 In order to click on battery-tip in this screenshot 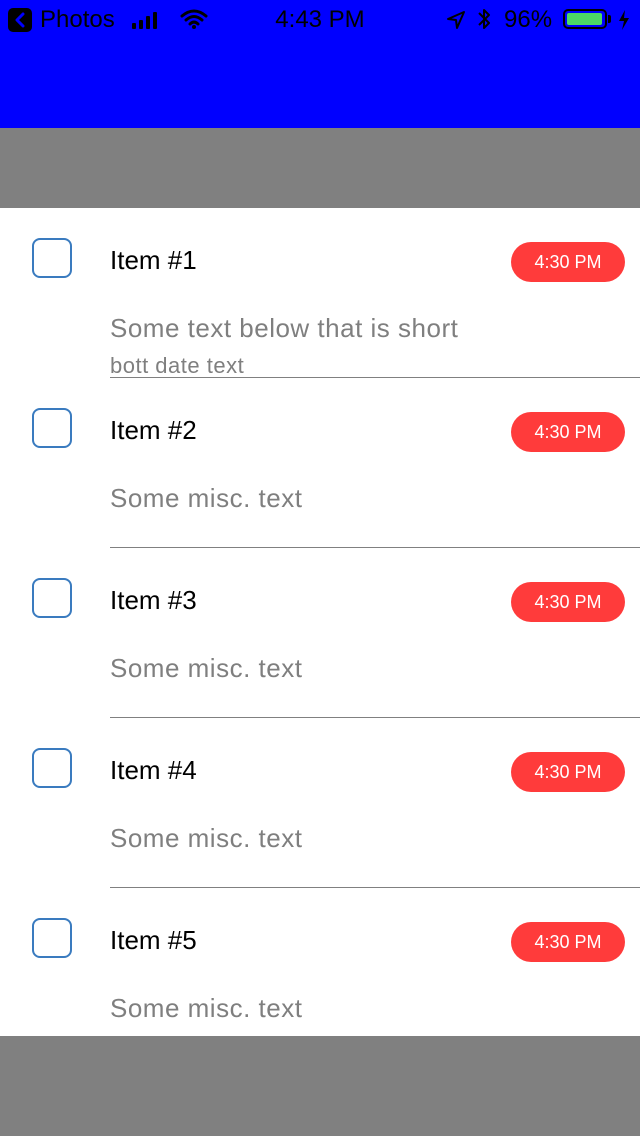, I will do `click(609, 19)`.